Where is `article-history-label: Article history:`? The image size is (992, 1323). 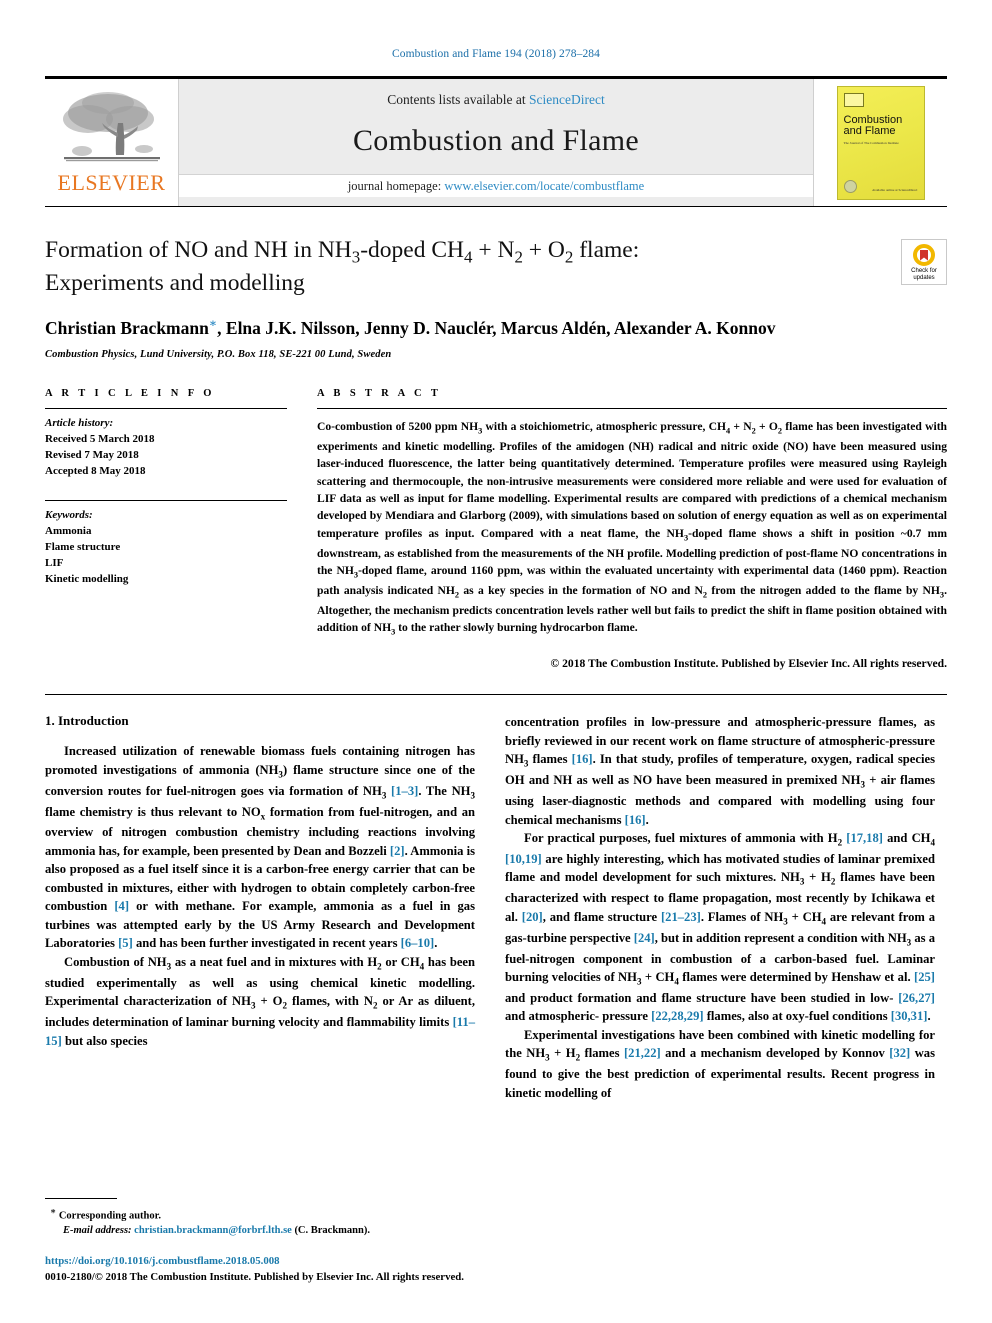 article-history-label: Article history: is located at coordinates (79, 423).